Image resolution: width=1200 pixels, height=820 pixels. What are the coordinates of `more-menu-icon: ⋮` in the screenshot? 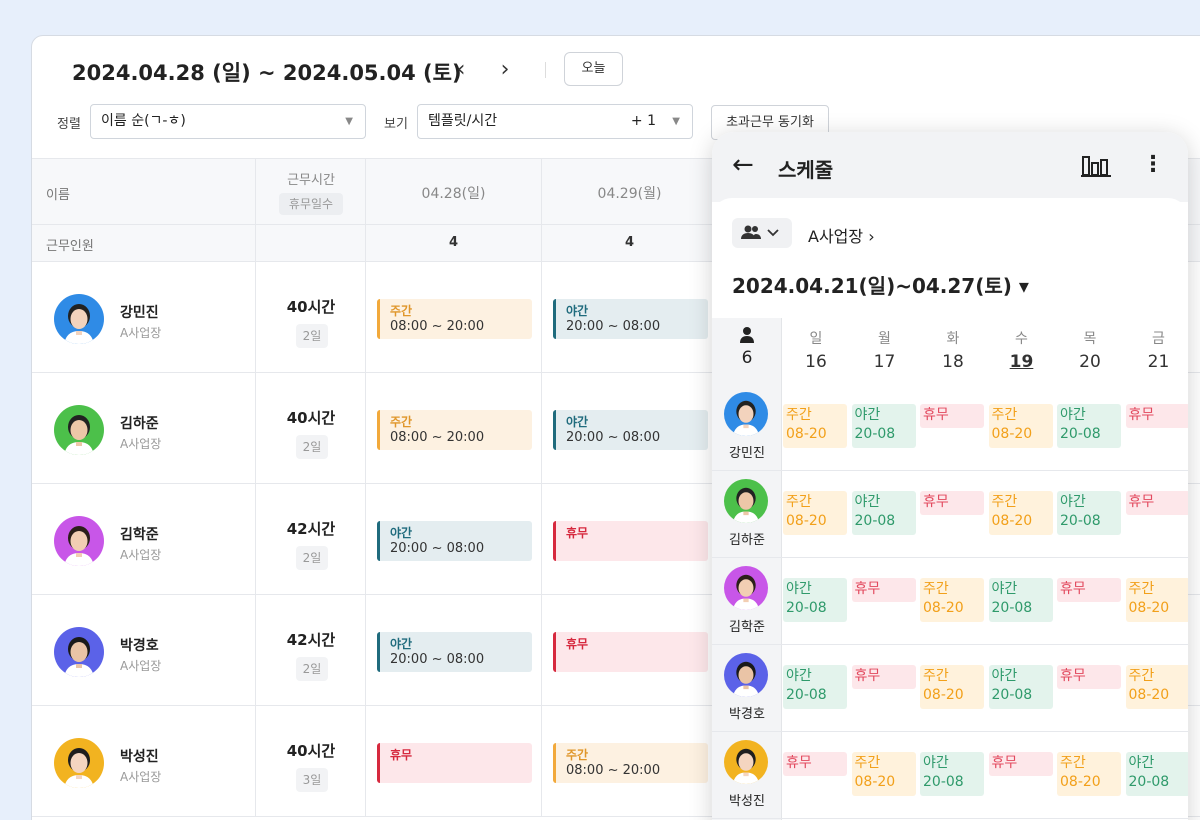 It's located at (1153, 165).